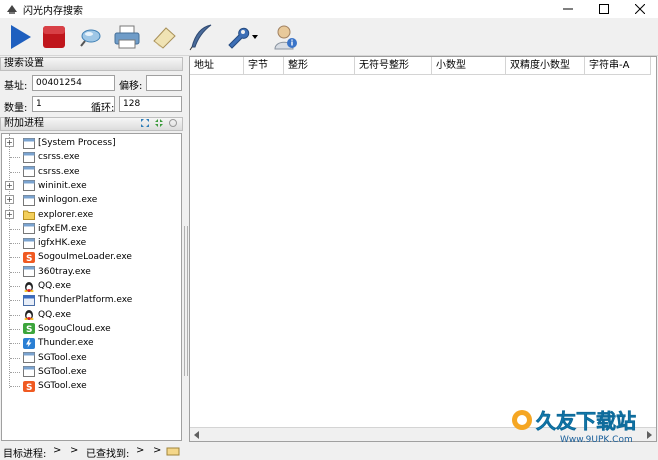 Image resolution: width=658 pixels, height=460 pixels. What do you see at coordinates (264, 66) in the screenshot?
I see `column-header: 字节` at bounding box center [264, 66].